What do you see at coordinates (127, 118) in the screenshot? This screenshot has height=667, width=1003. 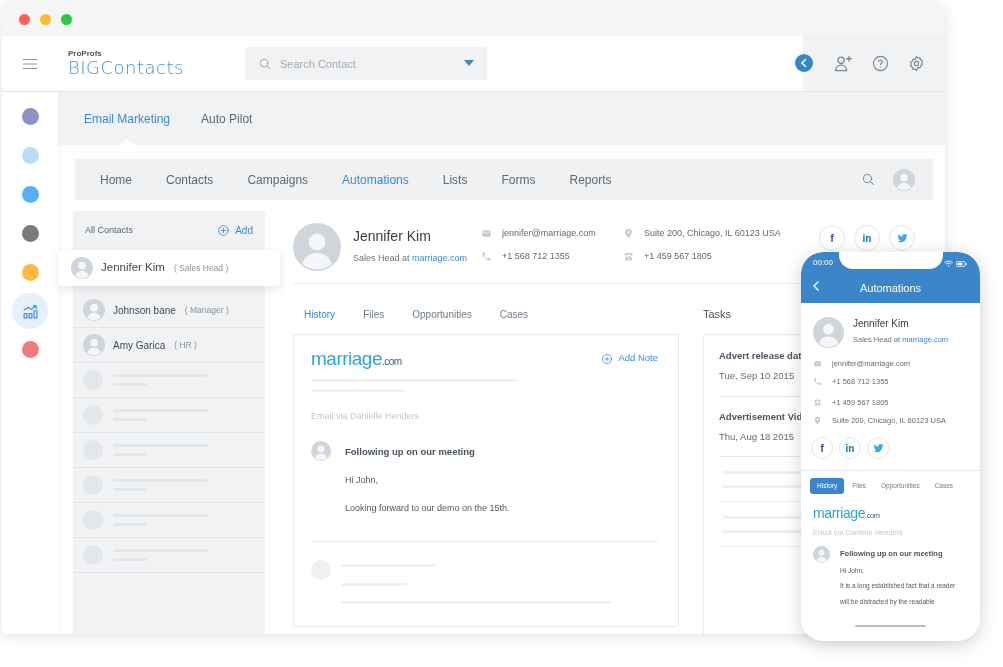 I see `module-tab: Email Marketing` at bounding box center [127, 118].